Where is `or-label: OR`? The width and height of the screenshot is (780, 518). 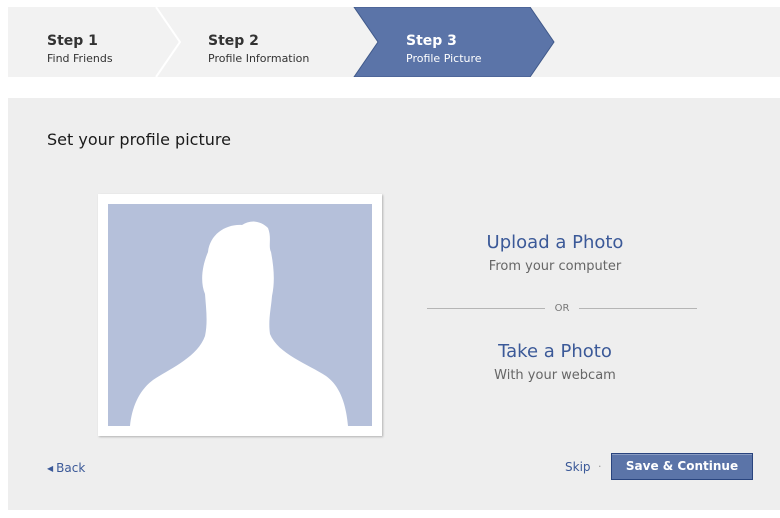 or-label: OR is located at coordinates (562, 308).